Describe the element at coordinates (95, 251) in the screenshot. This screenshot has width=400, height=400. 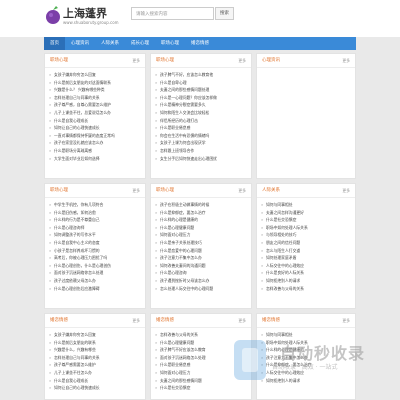
I see `article-link: 小孩子是怎样养成坏习惯的` at that location.